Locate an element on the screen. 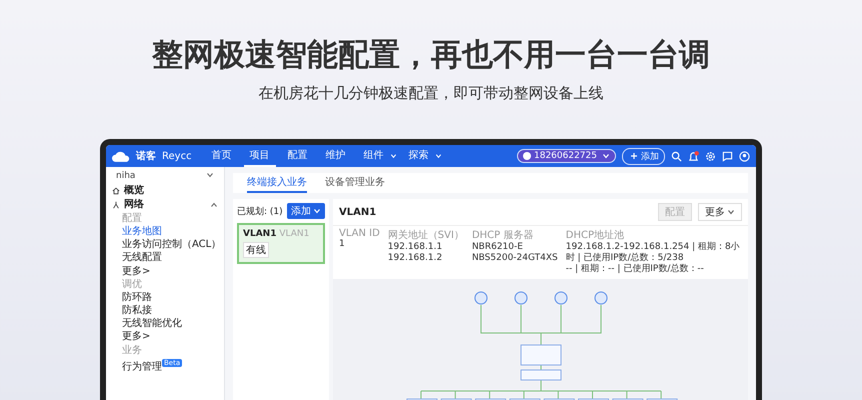  notification-icon is located at coordinates (693, 156).